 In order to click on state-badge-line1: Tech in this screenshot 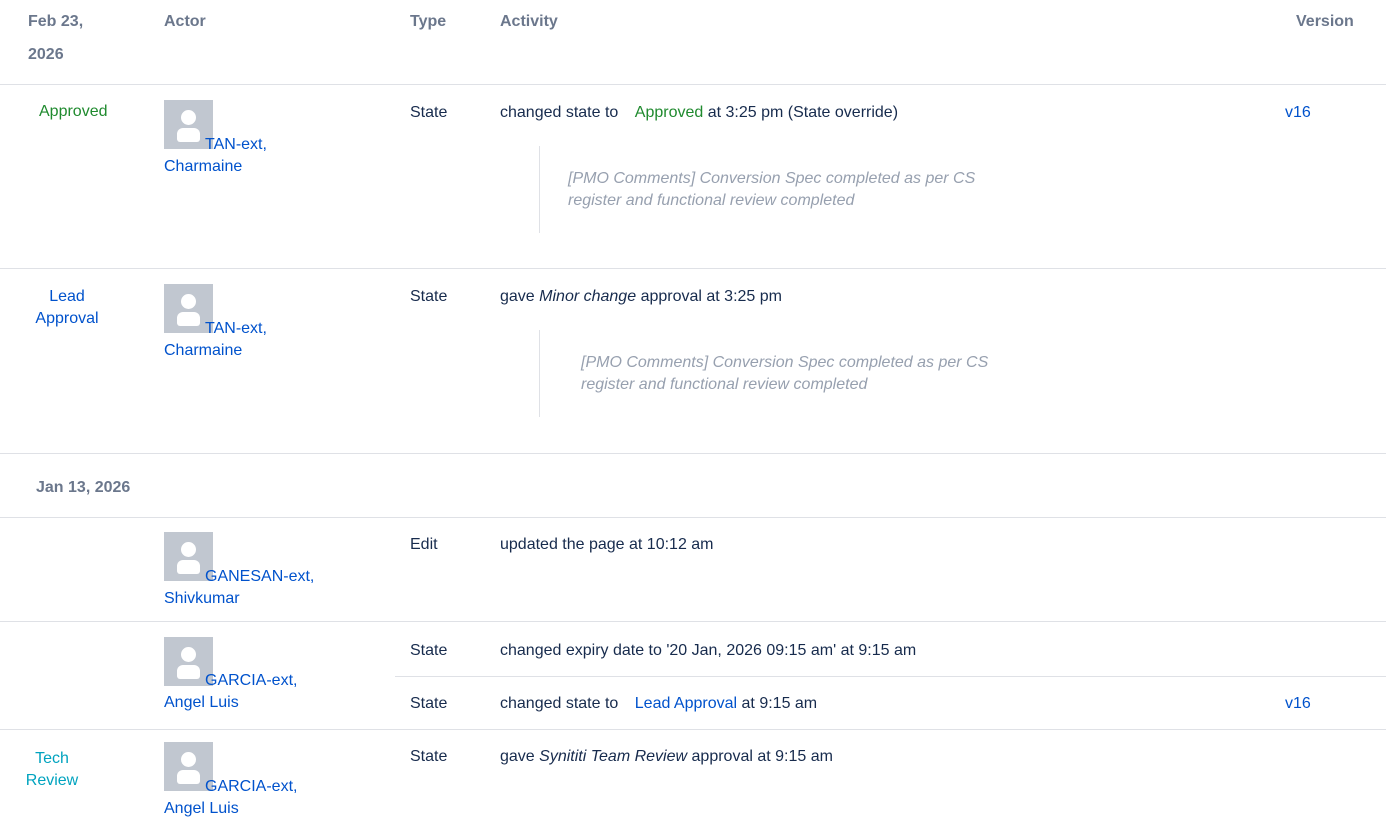, I will do `click(52, 758)`.